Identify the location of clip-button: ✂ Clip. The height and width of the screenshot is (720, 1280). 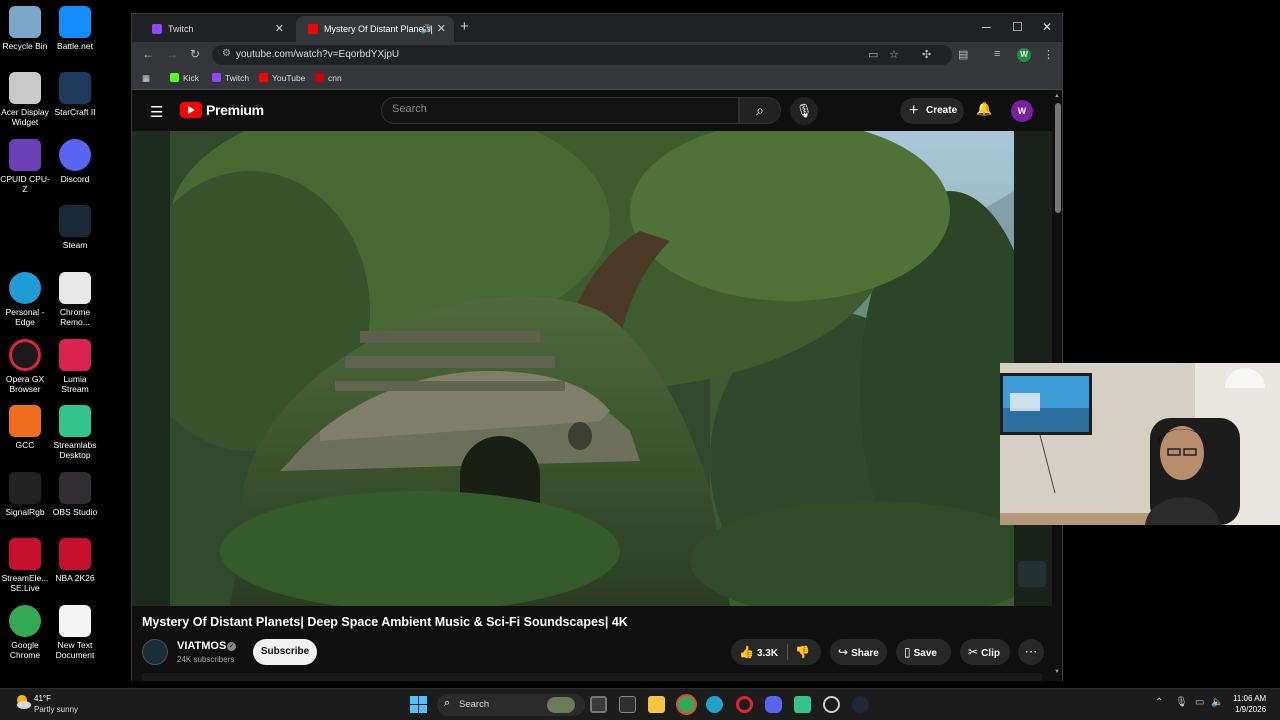
(985, 652).